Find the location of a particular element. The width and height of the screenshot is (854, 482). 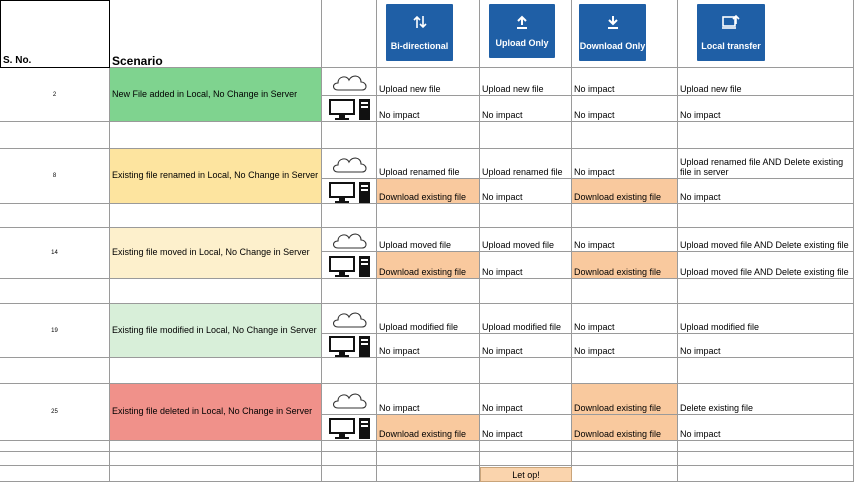

sno-cell: 2 is located at coordinates (55, 95).